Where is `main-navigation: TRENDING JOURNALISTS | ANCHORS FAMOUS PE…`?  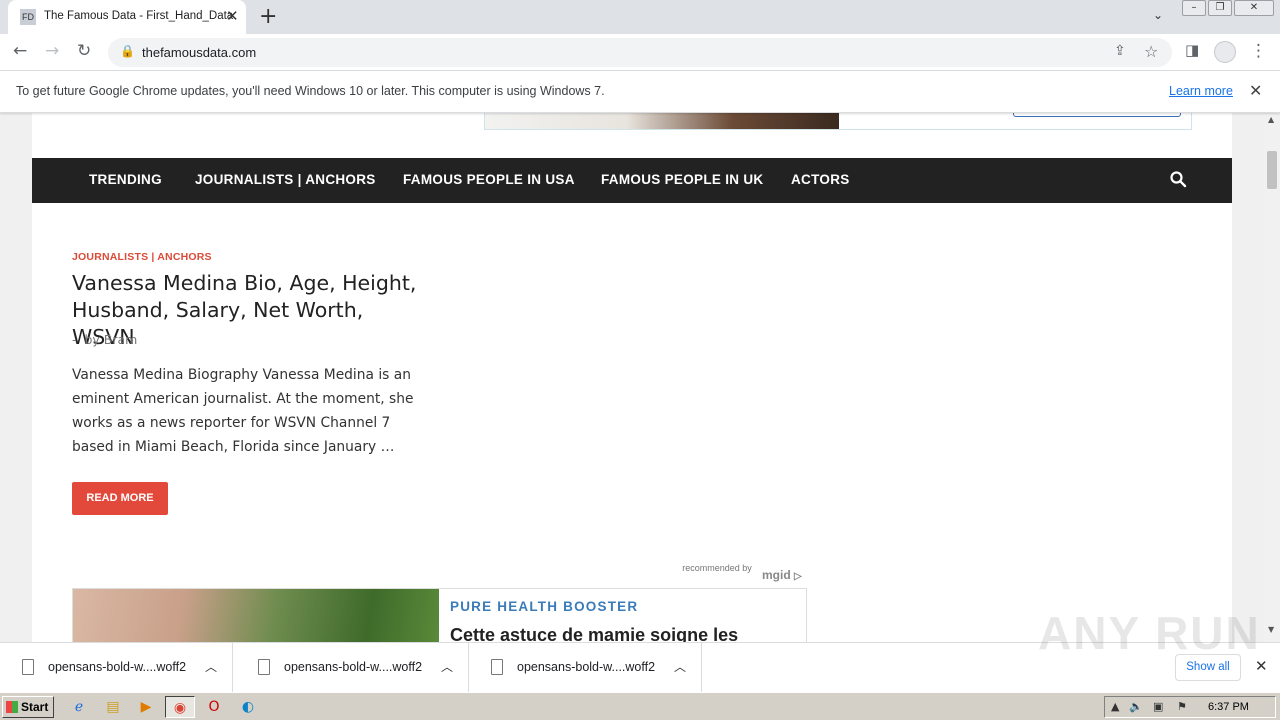
main-navigation: TRENDING JOURNALISTS | ANCHORS FAMOUS PE… is located at coordinates (632, 180).